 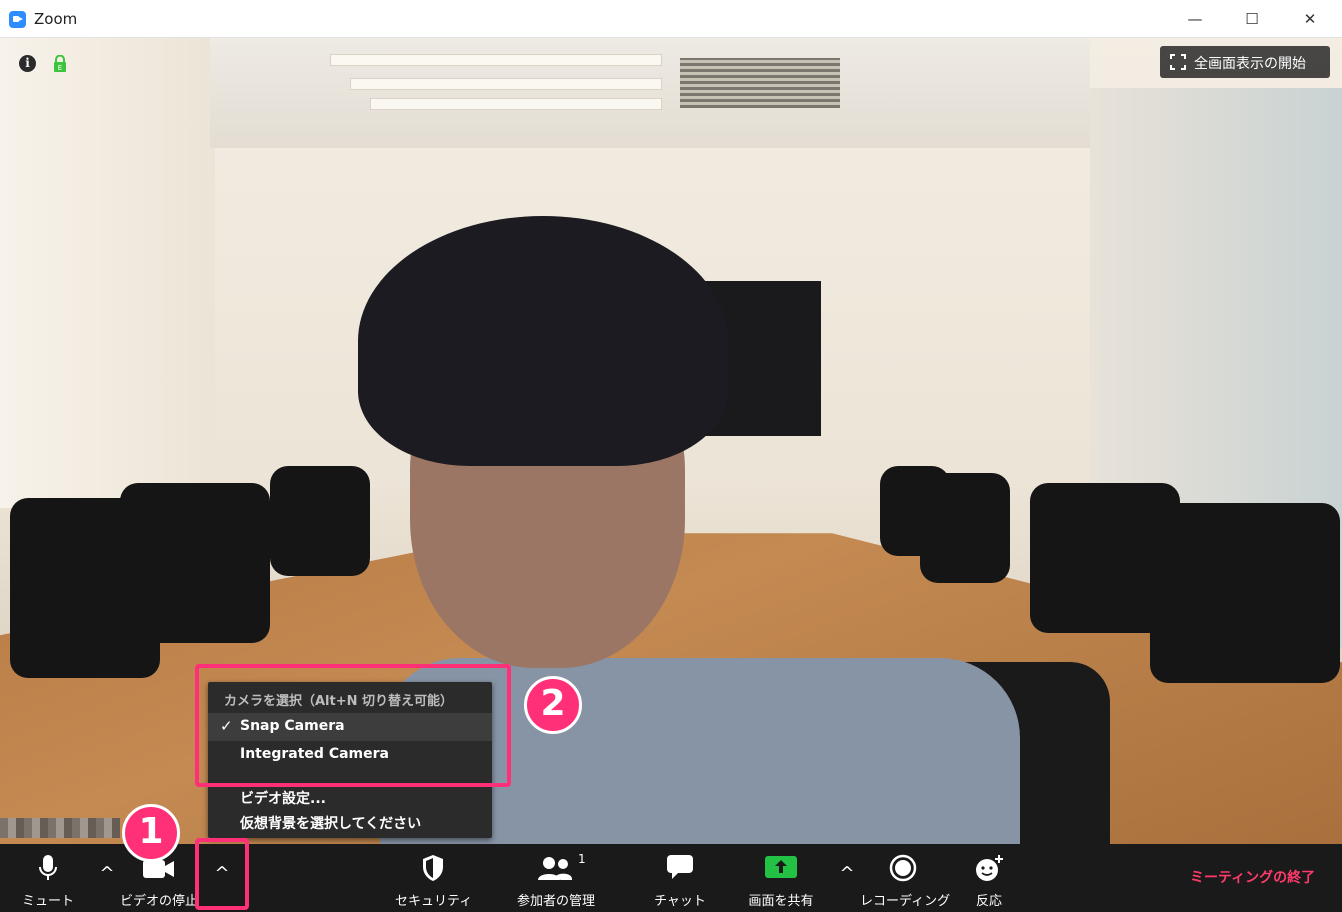 What do you see at coordinates (781, 867) in the screenshot?
I see `share-screen-icon` at bounding box center [781, 867].